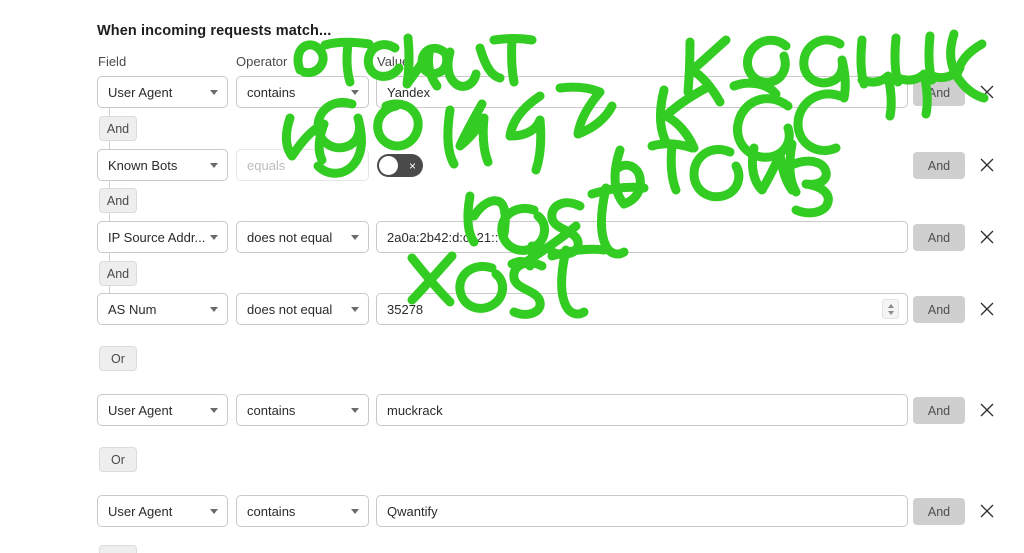 The image size is (1024, 553). I want to click on value-input: Qwantify, so click(642, 511).